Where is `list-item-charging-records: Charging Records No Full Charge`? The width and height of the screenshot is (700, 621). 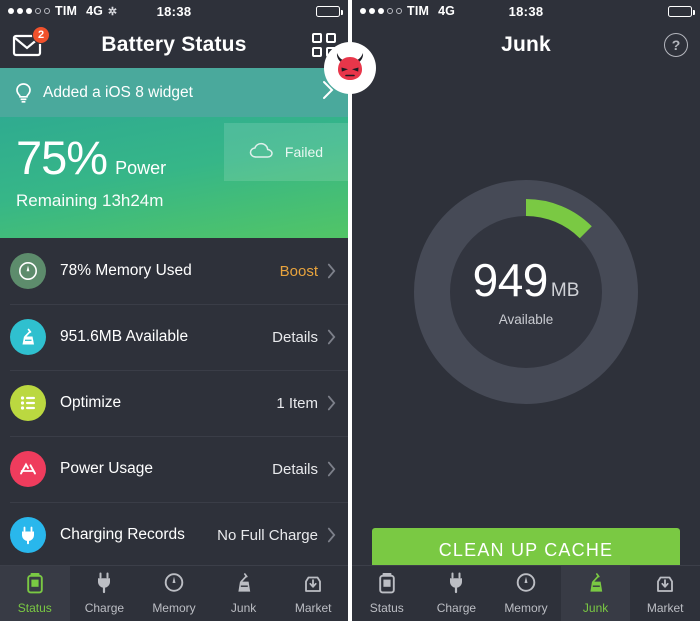
list-item-charging-records: Charging Records No Full Charge is located at coordinates (174, 535).